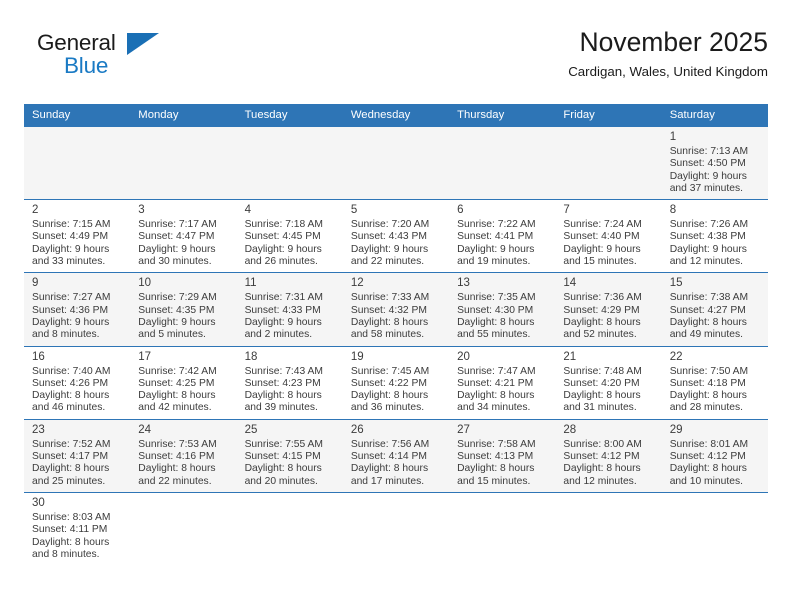 The image size is (792, 612). What do you see at coordinates (177, 444) in the screenshot?
I see `sunrise-text: Sunrise: 7:53 AM` at bounding box center [177, 444].